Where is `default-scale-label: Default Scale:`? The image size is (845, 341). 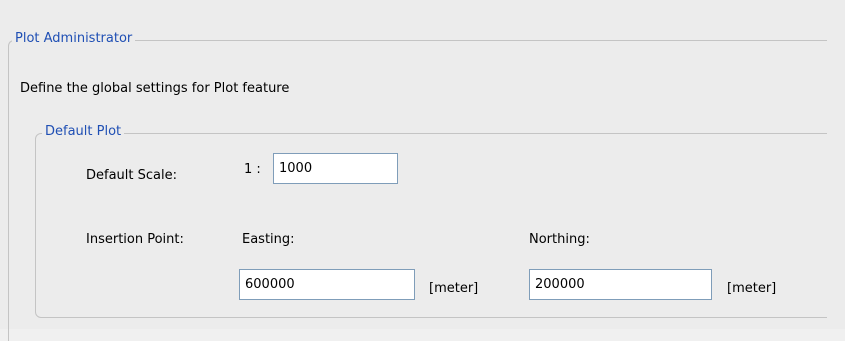 default-scale-label: Default Scale: is located at coordinates (131, 175).